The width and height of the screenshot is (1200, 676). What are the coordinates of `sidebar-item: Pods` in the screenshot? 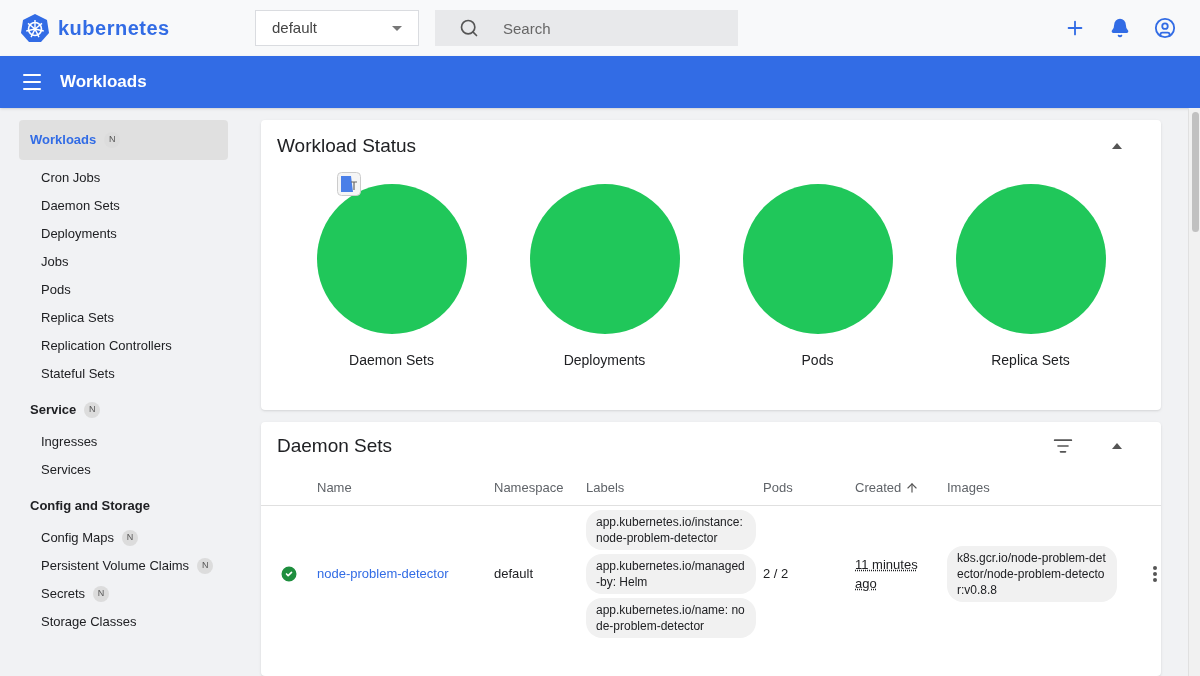 It's located at (123, 290).